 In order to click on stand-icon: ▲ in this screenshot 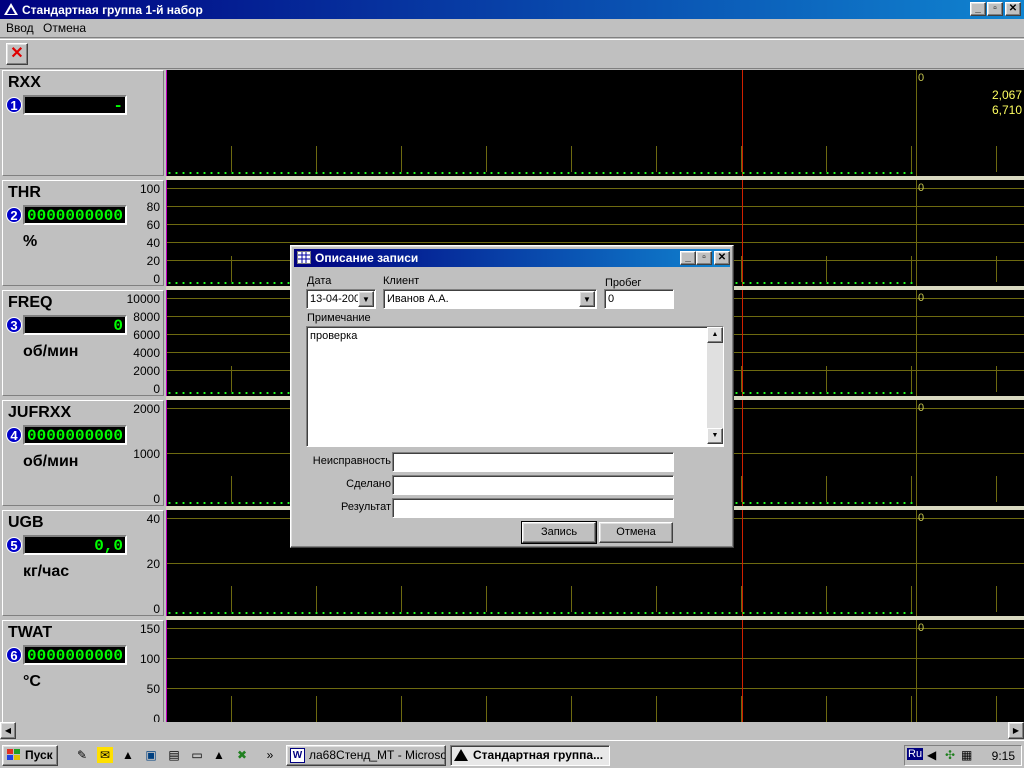, I will do `click(219, 755)`.